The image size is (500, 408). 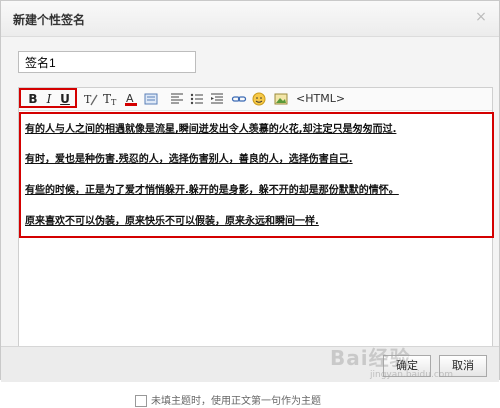 What do you see at coordinates (131, 99) in the screenshot?
I see `font-color-icon: A` at bounding box center [131, 99].